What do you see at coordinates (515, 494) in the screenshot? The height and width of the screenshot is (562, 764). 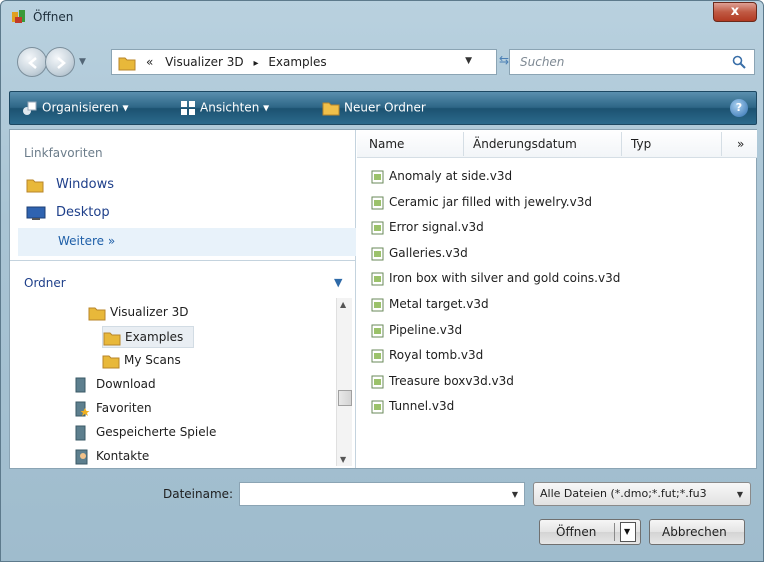 I see `filename-dropdown-icon: ▼` at bounding box center [515, 494].